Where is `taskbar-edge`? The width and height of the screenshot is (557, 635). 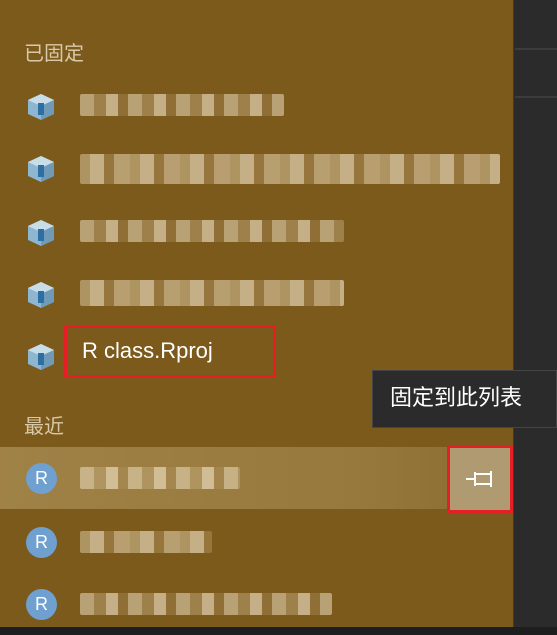
taskbar-edge is located at coordinates (535, 313).